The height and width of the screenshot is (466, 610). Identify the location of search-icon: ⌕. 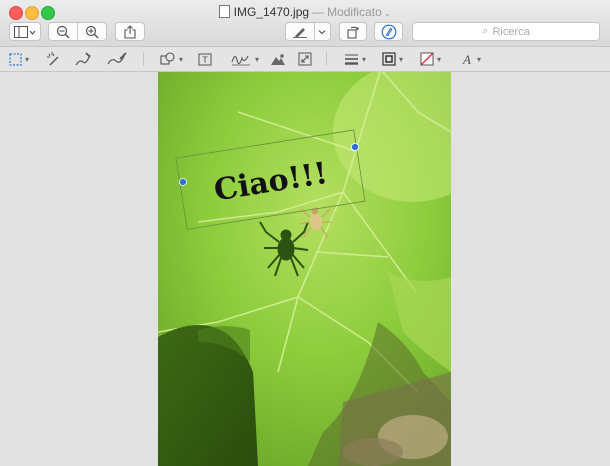
(485, 31).